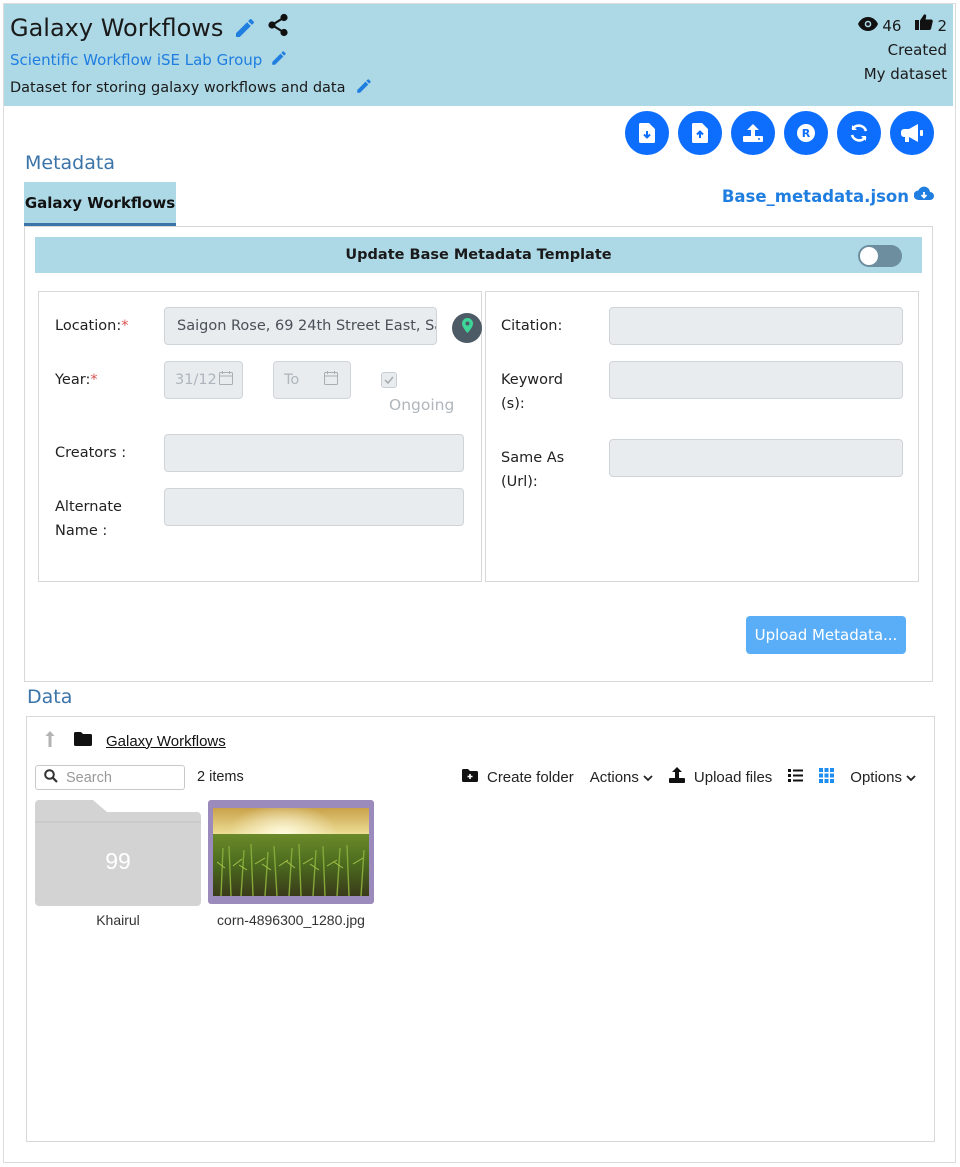 The image size is (960, 1167). What do you see at coordinates (892, 25) in the screenshot?
I see `views-count: 46` at bounding box center [892, 25].